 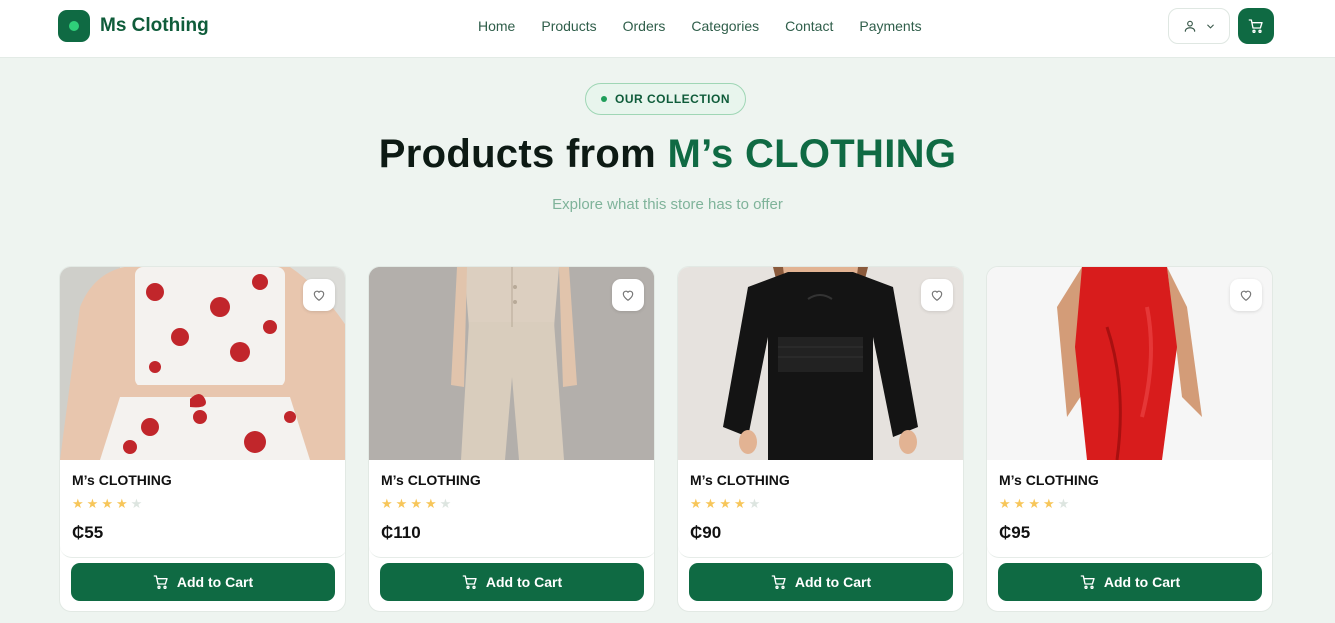 I want to click on product-info: M’s CLOTHING ★ ★ ★ ★ ★ ₵95, so click(x=1129, y=509).